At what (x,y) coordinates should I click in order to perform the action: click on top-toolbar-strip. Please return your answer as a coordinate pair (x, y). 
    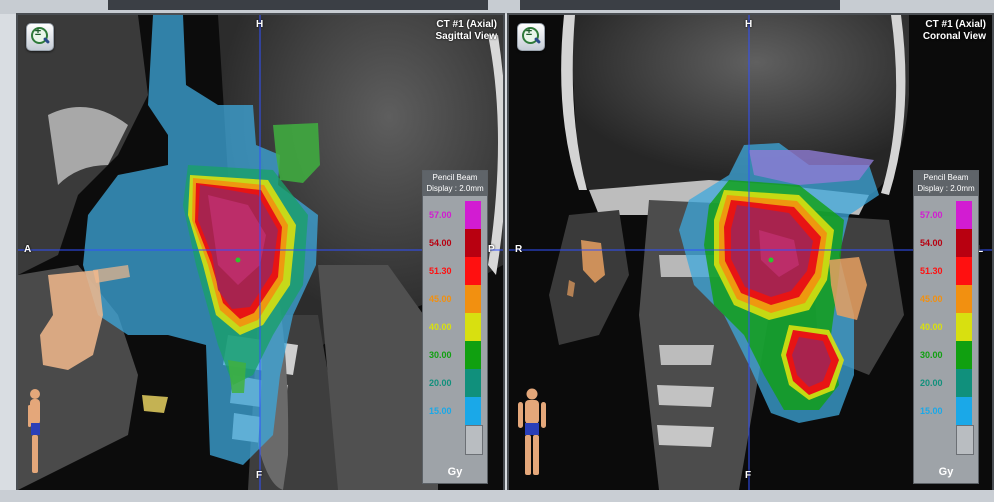
    Looking at the image, I should click on (497, 7).